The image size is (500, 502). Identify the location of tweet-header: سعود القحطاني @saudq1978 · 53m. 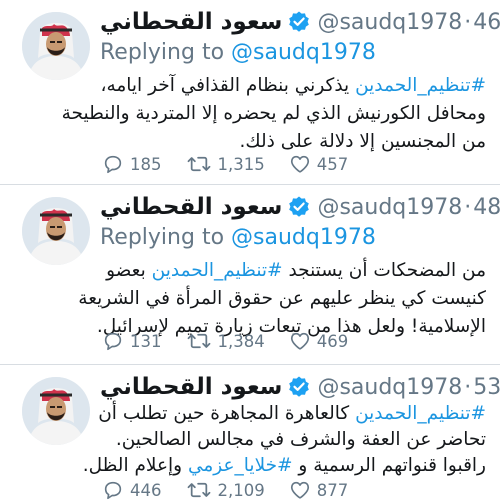
(300, 387).